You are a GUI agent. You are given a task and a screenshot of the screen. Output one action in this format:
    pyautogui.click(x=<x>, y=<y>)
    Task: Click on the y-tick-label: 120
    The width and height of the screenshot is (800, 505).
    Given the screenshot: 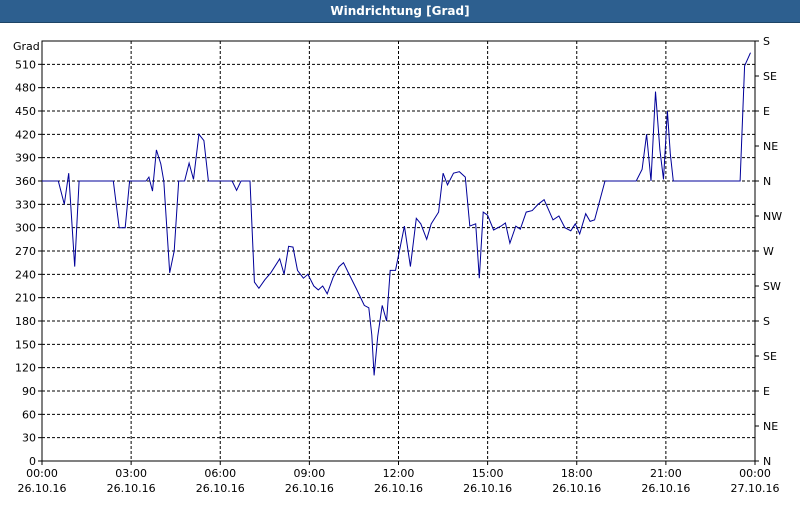 What is the action you would take?
    pyautogui.click(x=25, y=368)
    